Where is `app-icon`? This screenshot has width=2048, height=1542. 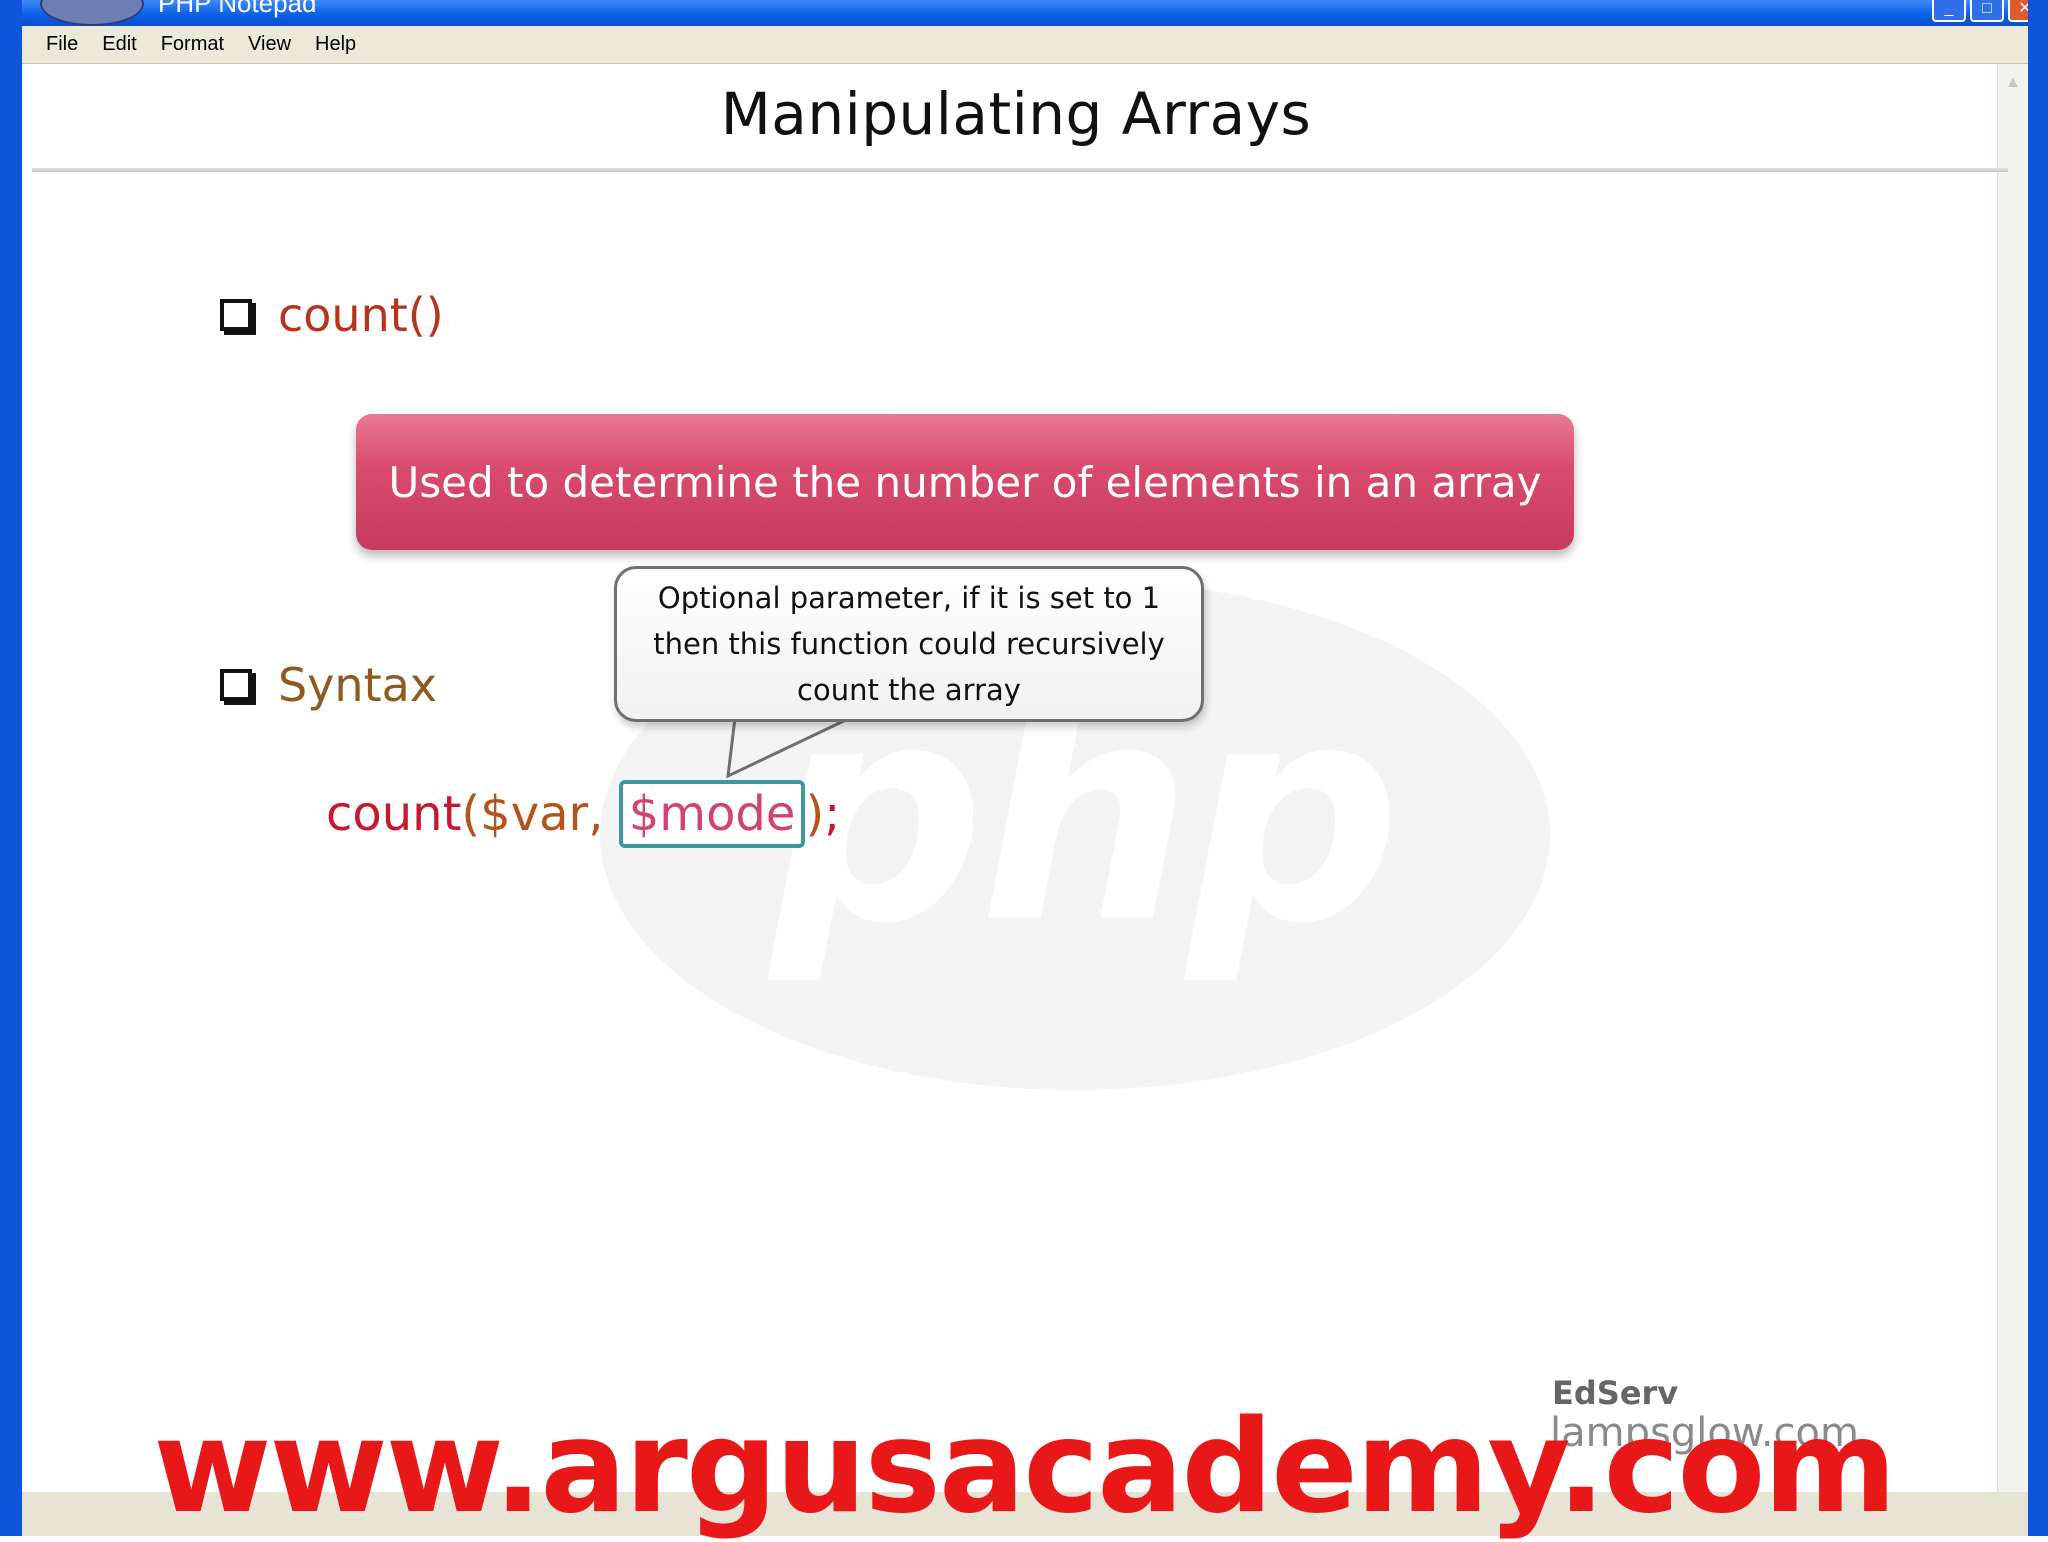 app-icon is located at coordinates (92, 13).